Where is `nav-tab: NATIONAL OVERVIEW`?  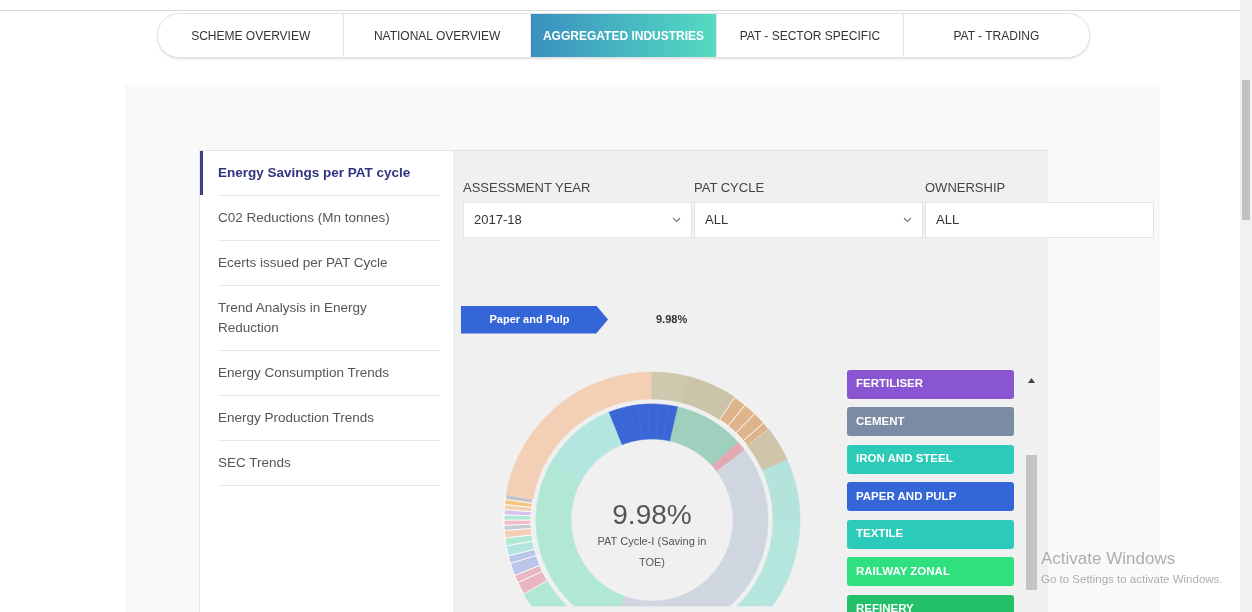 nav-tab: NATIONAL OVERVIEW is located at coordinates (437, 35).